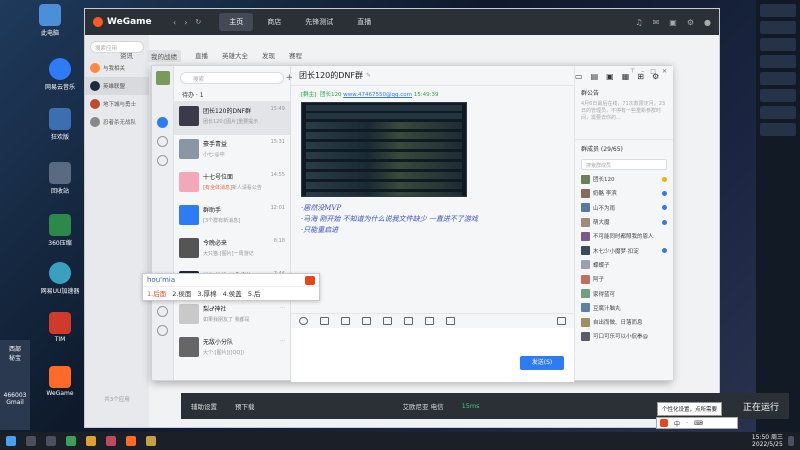 The image size is (800, 450). What do you see at coordinates (767, 441) in the screenshot?
I see `clock: 15:50 周三 2022/5/25` at bounding box center [767, 441].